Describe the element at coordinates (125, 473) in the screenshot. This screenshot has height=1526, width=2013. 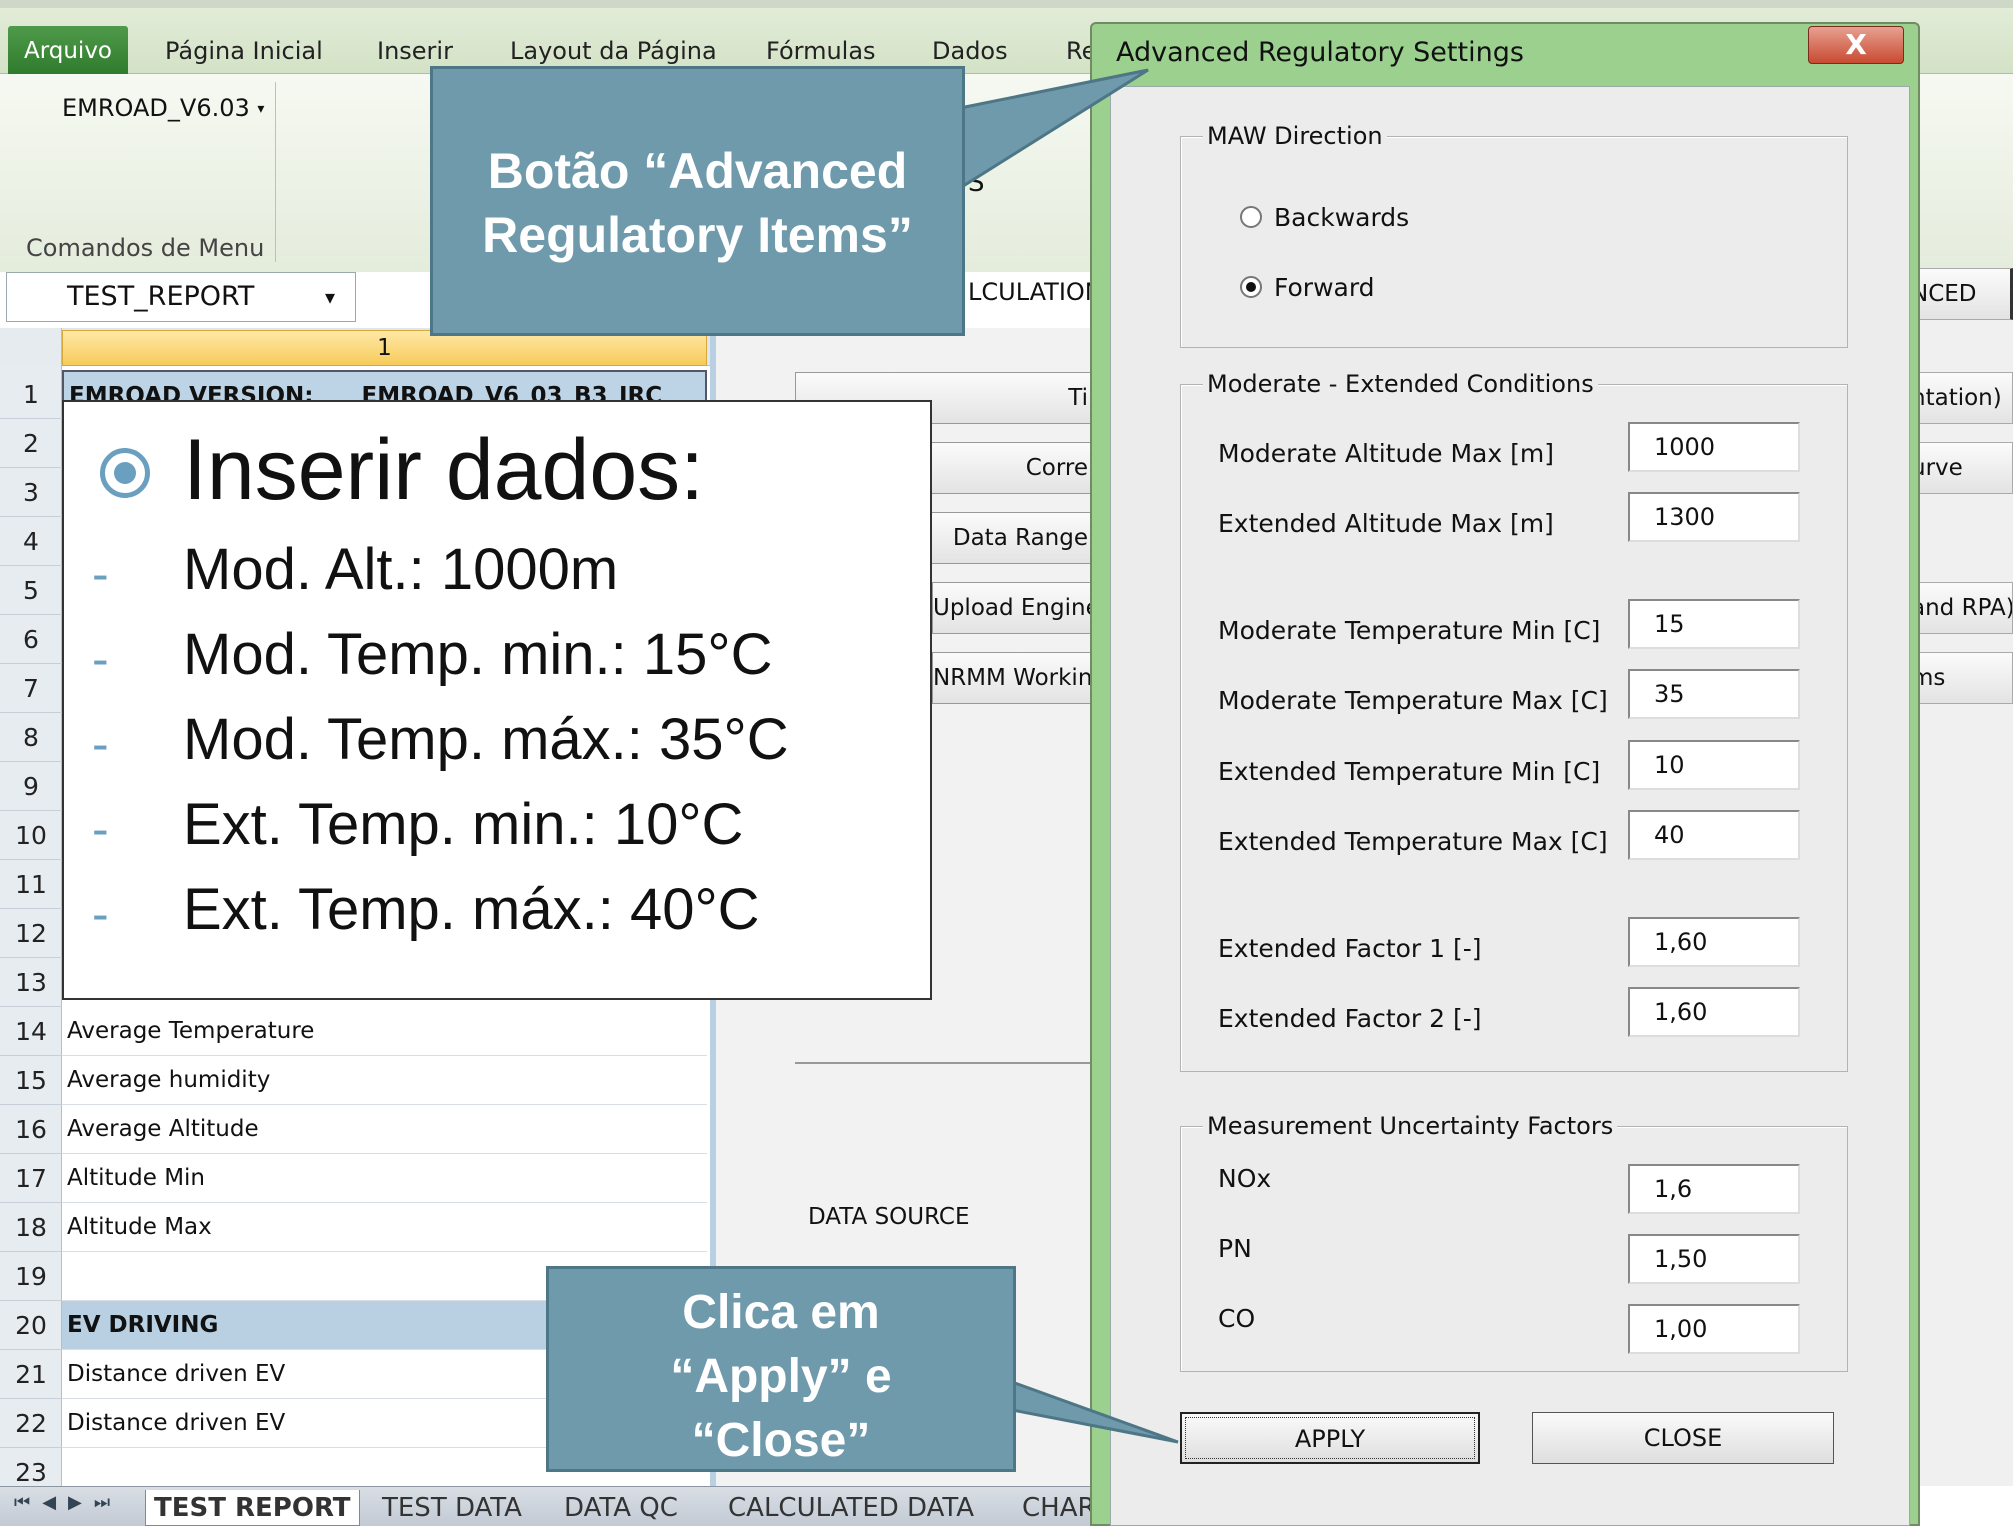
I see `bullet-icon` at that location.